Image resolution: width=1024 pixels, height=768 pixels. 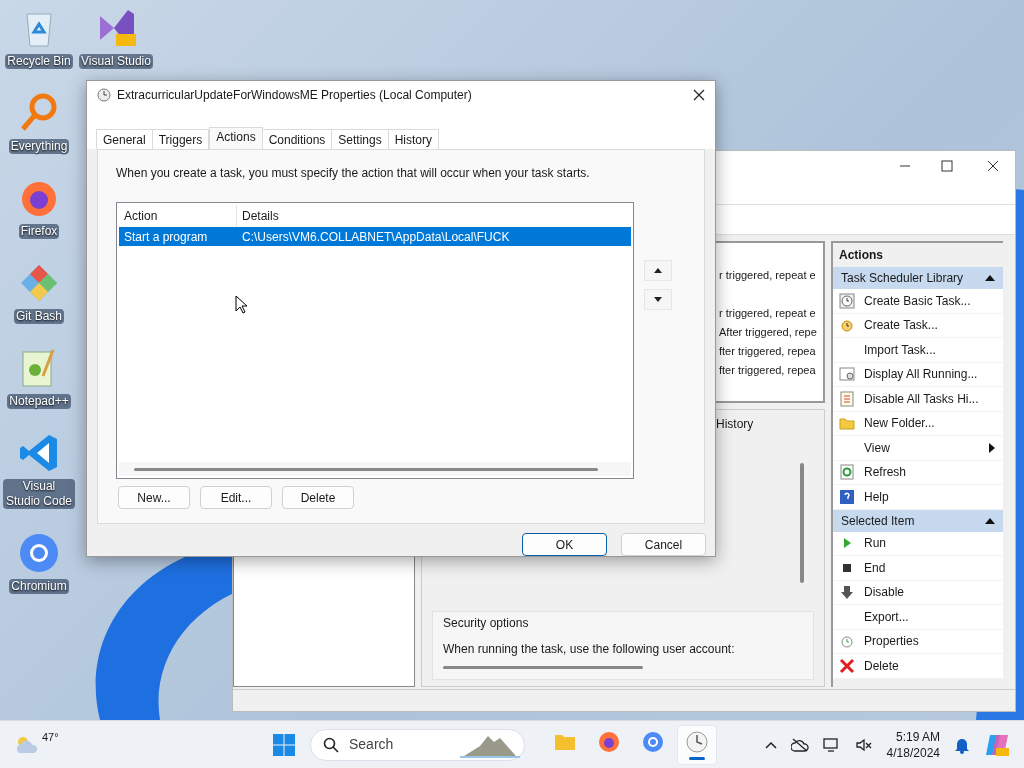 I want to click on clock: 5:19 AM 4/18/2024, so click(x=913, y=744).